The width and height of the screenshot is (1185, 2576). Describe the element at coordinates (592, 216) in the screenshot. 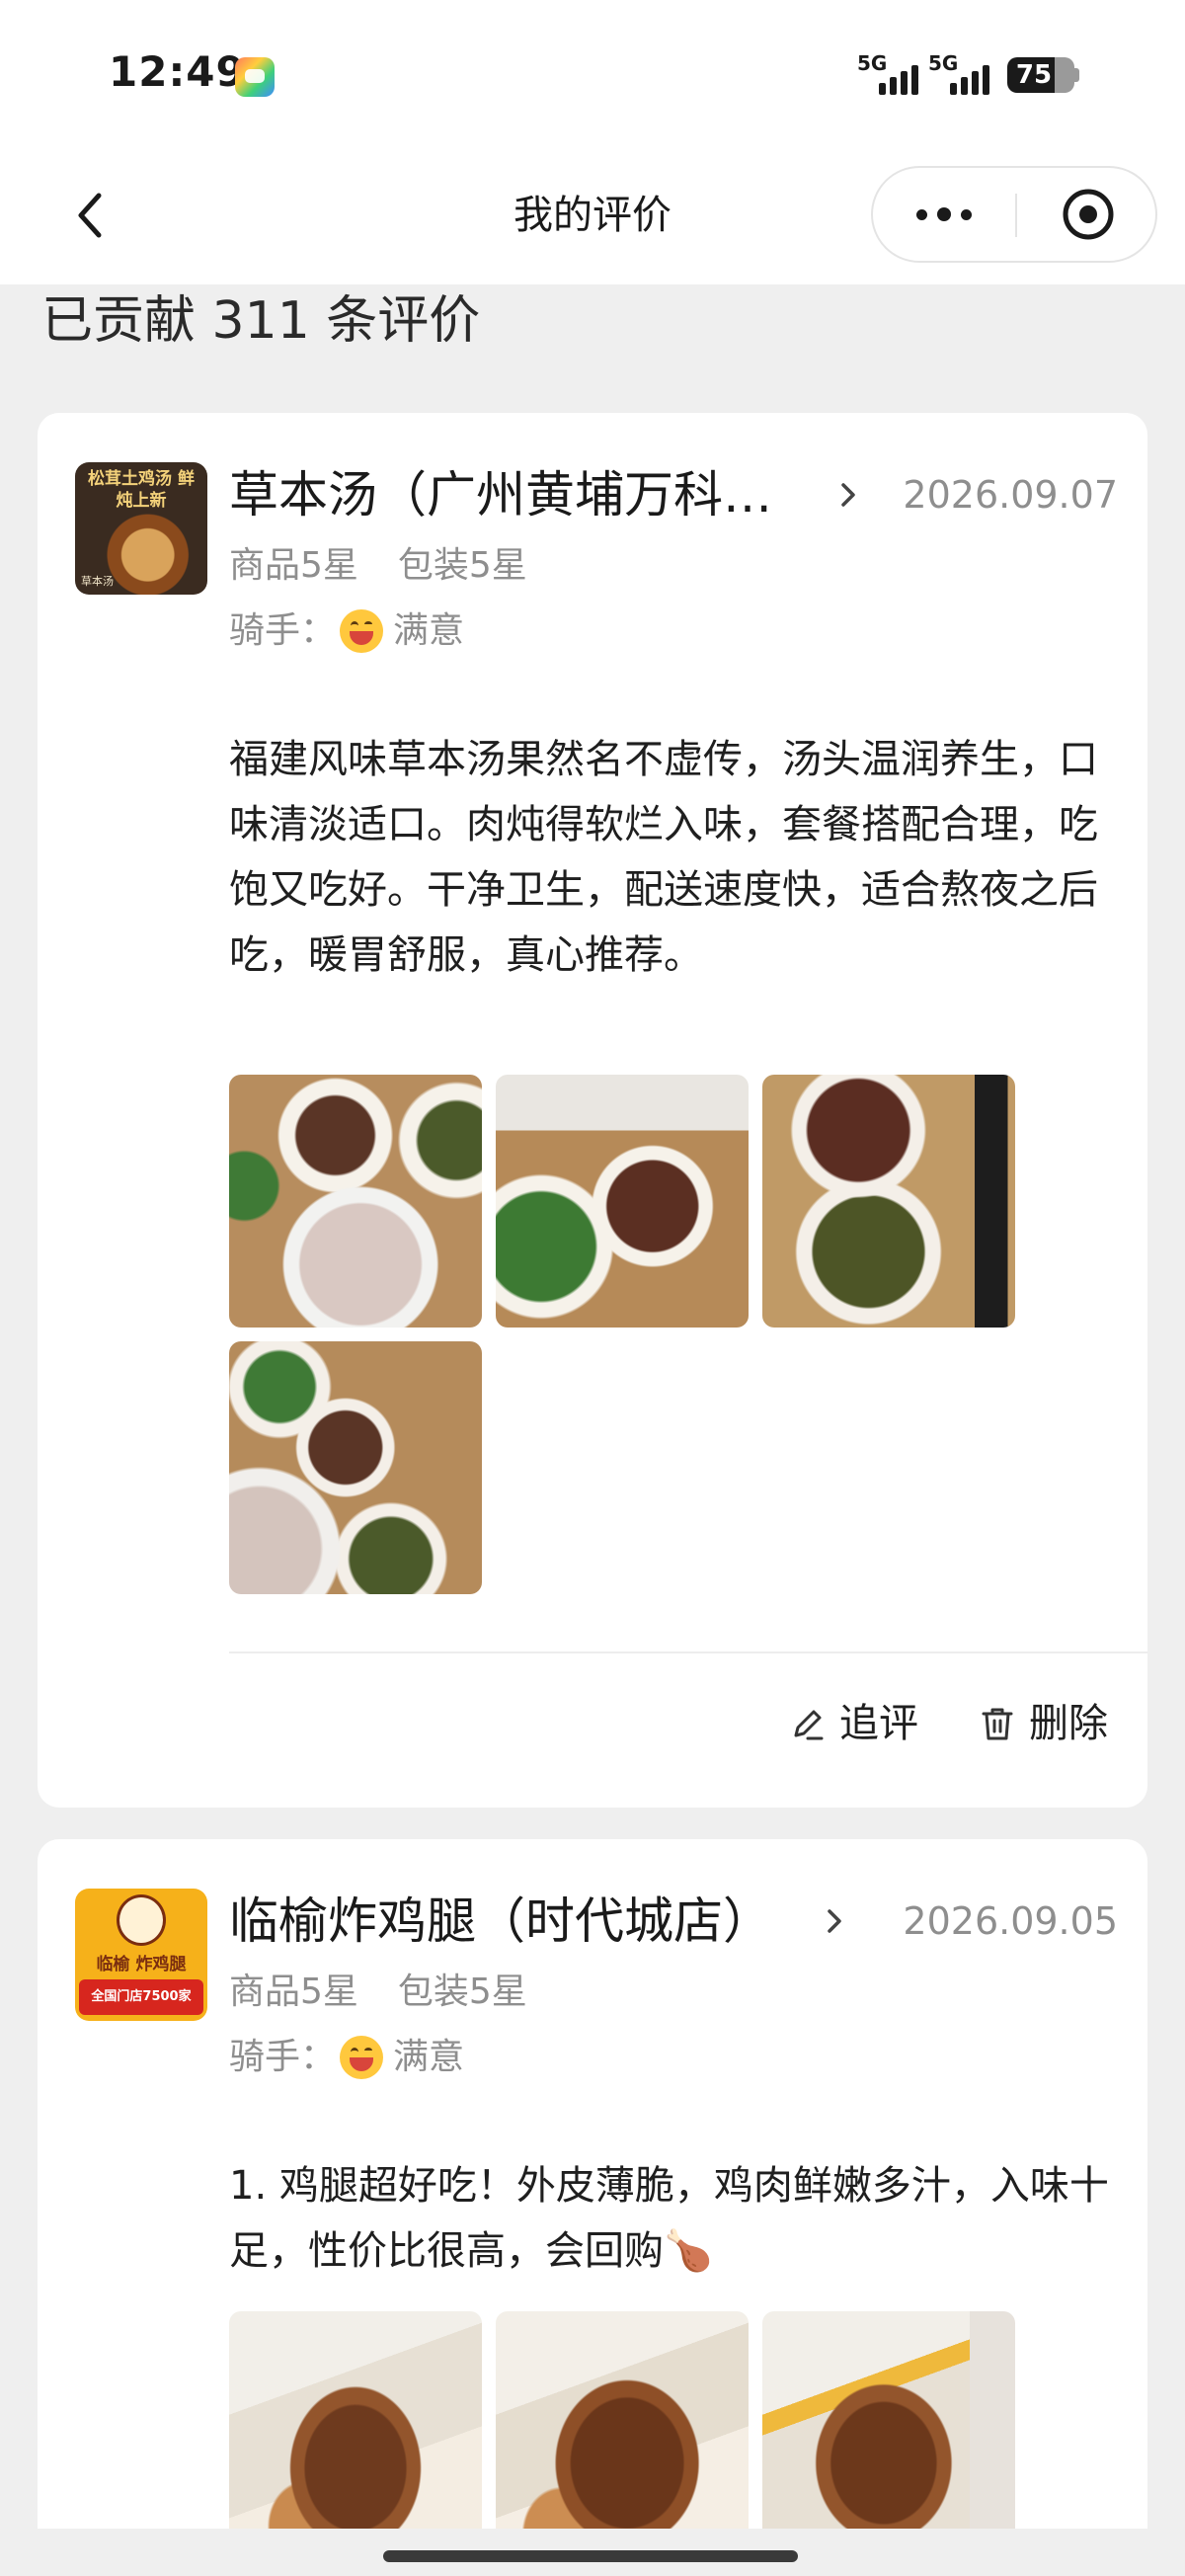

I see `nav-bar: 我的评价` at that location.